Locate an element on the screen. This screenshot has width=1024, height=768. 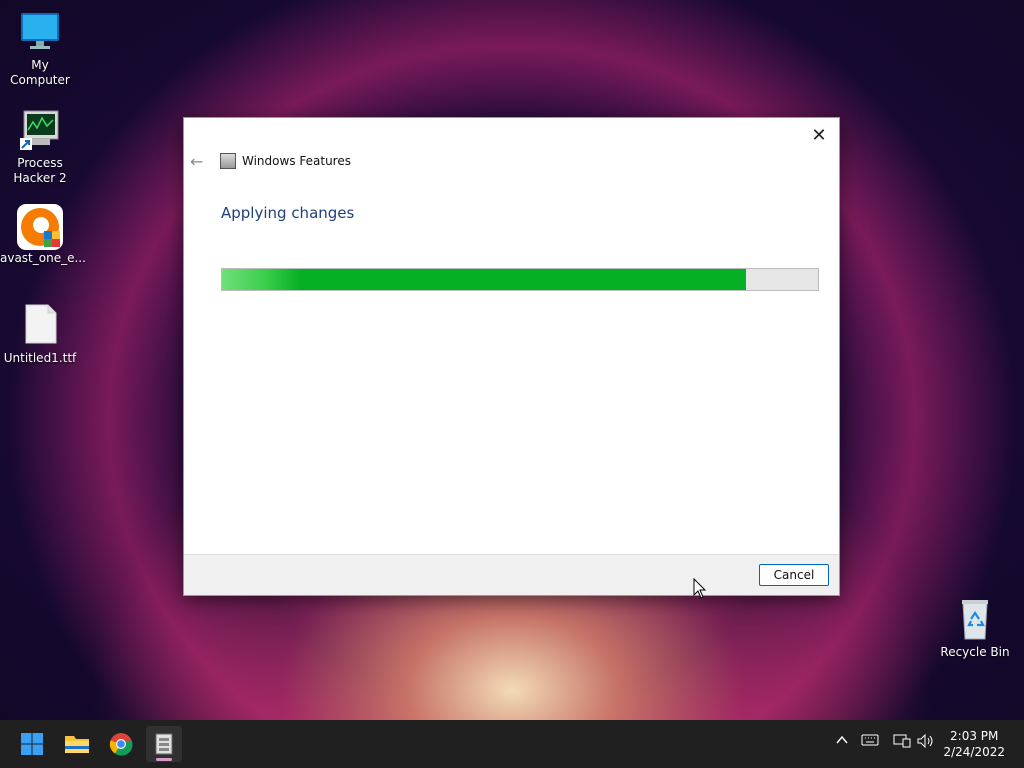
cancel-button: Cancel is located at coordinates (794, 575).